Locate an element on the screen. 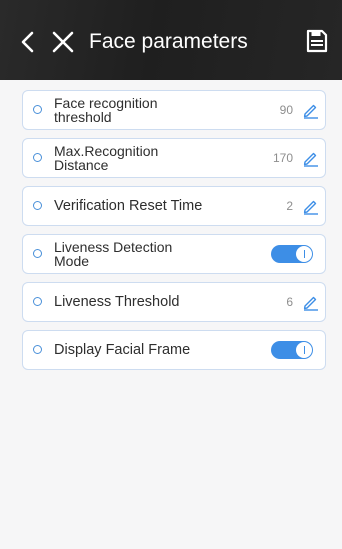 The image size is (342, 549). save-icon is located at coordinates (317, 41).